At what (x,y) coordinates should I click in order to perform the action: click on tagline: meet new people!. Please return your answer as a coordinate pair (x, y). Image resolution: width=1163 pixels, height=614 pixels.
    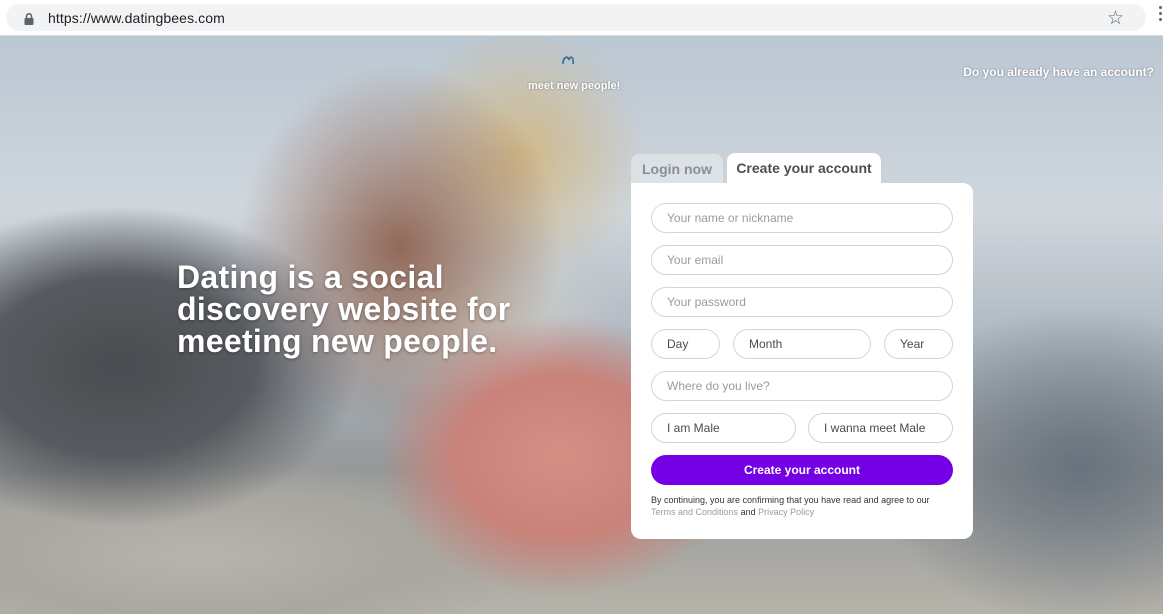
    Looking at the image, I should click on (574, 86).